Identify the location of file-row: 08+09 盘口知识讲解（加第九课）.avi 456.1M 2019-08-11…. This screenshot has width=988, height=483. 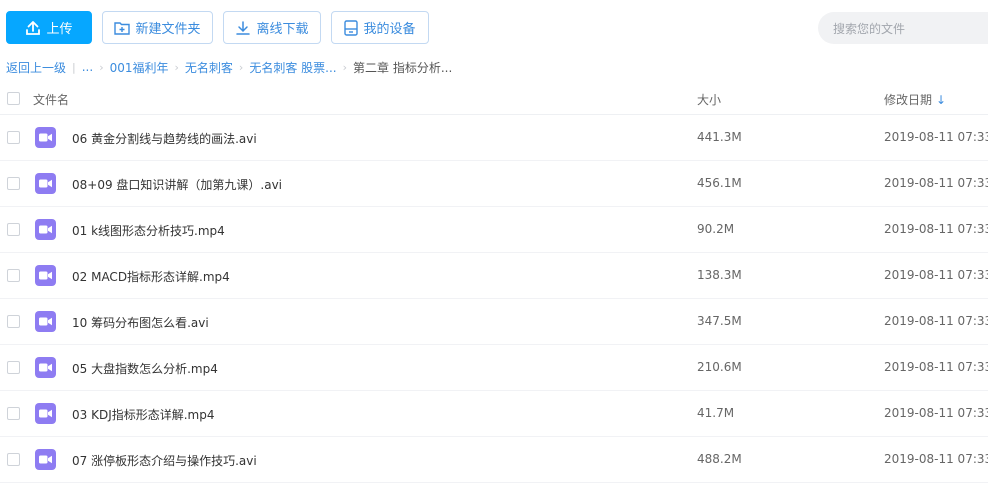
(494, 184).